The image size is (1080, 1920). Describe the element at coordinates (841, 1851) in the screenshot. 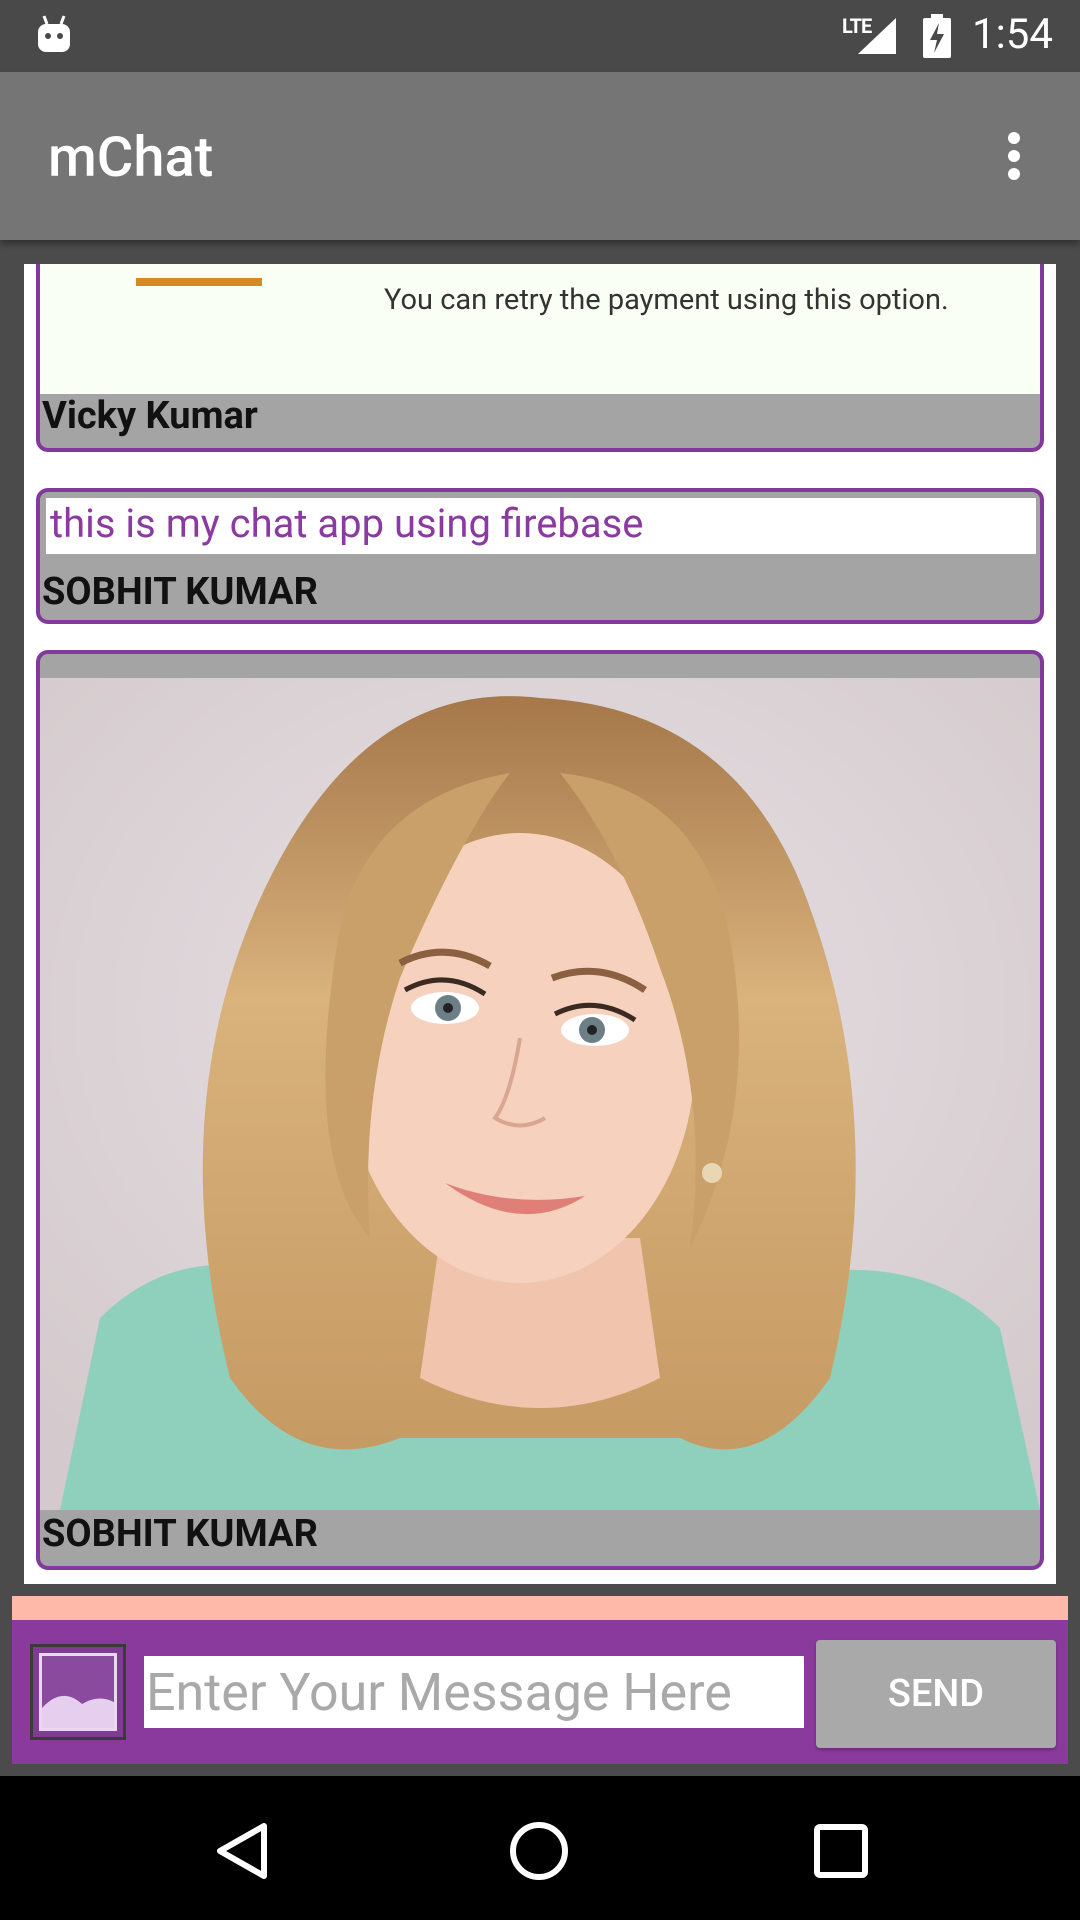

I see `recents-icon` at that location.